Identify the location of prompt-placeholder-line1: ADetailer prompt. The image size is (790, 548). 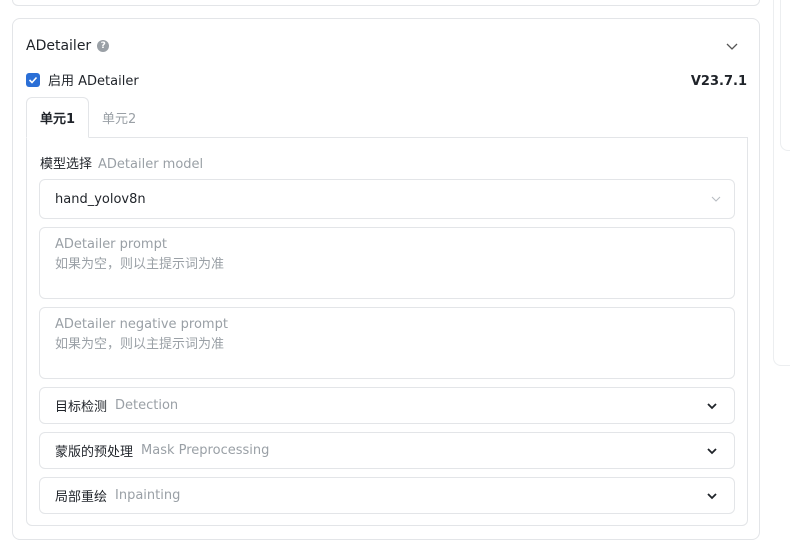
(111, 244).